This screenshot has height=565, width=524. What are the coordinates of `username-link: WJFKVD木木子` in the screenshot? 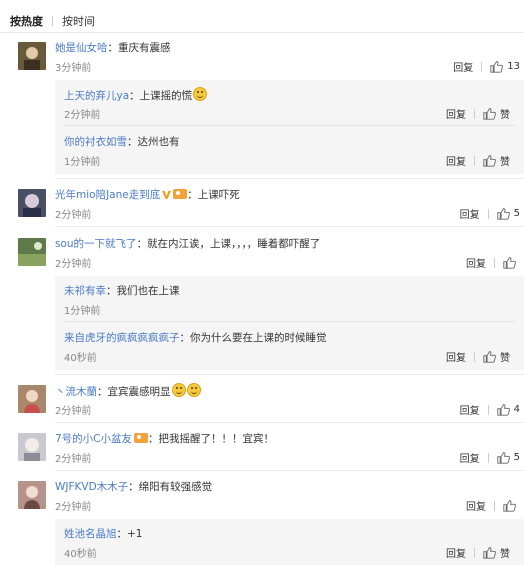 It's located at (91, 487).